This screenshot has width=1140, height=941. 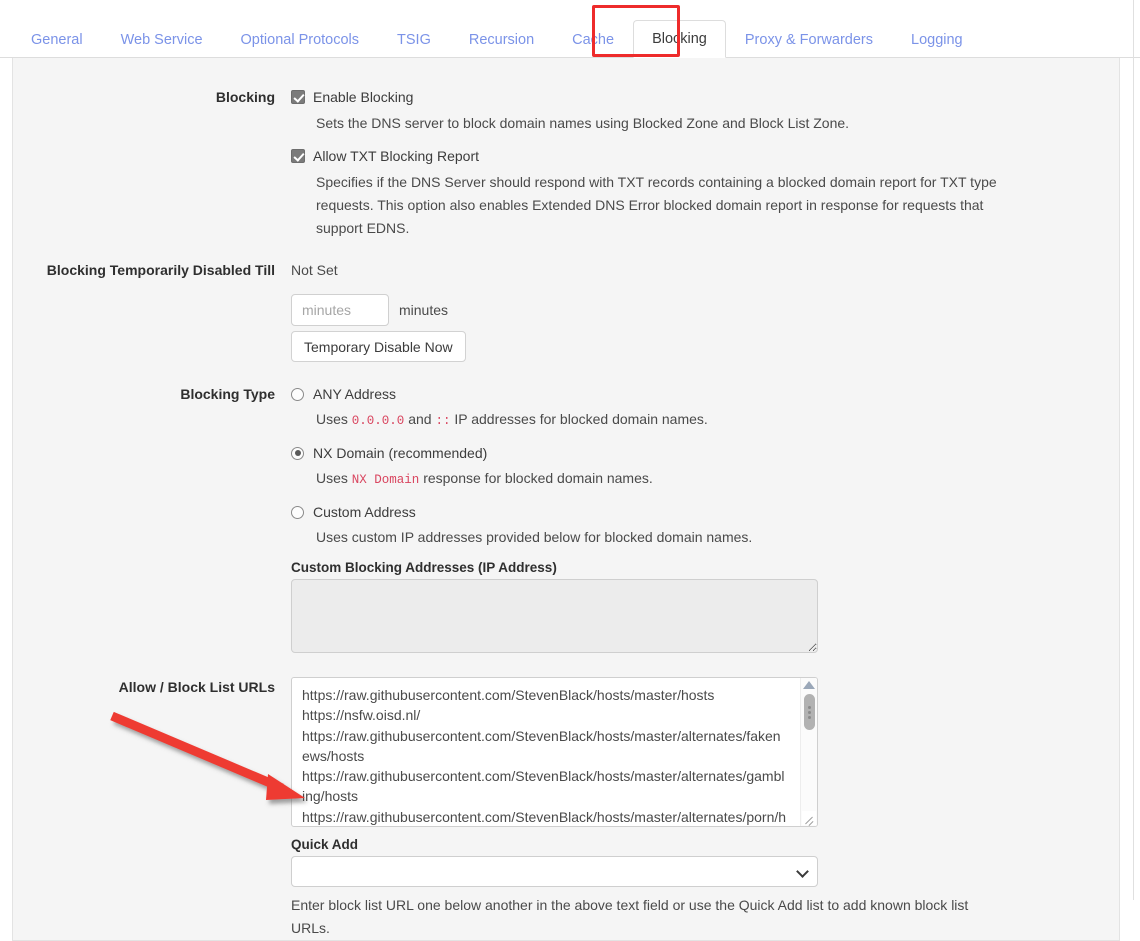 I want to click on allow-txt-report-checkbox, so click(x=298, y=156).